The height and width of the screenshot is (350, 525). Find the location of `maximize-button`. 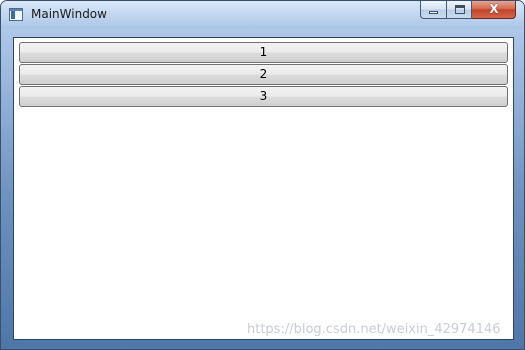

maximize-button is located at coordinates (459, 10).